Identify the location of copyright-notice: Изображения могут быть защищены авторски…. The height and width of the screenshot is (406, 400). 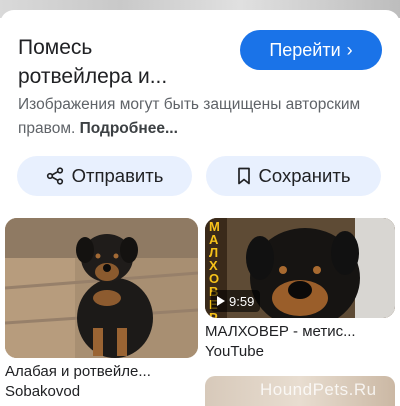
(198, 117).